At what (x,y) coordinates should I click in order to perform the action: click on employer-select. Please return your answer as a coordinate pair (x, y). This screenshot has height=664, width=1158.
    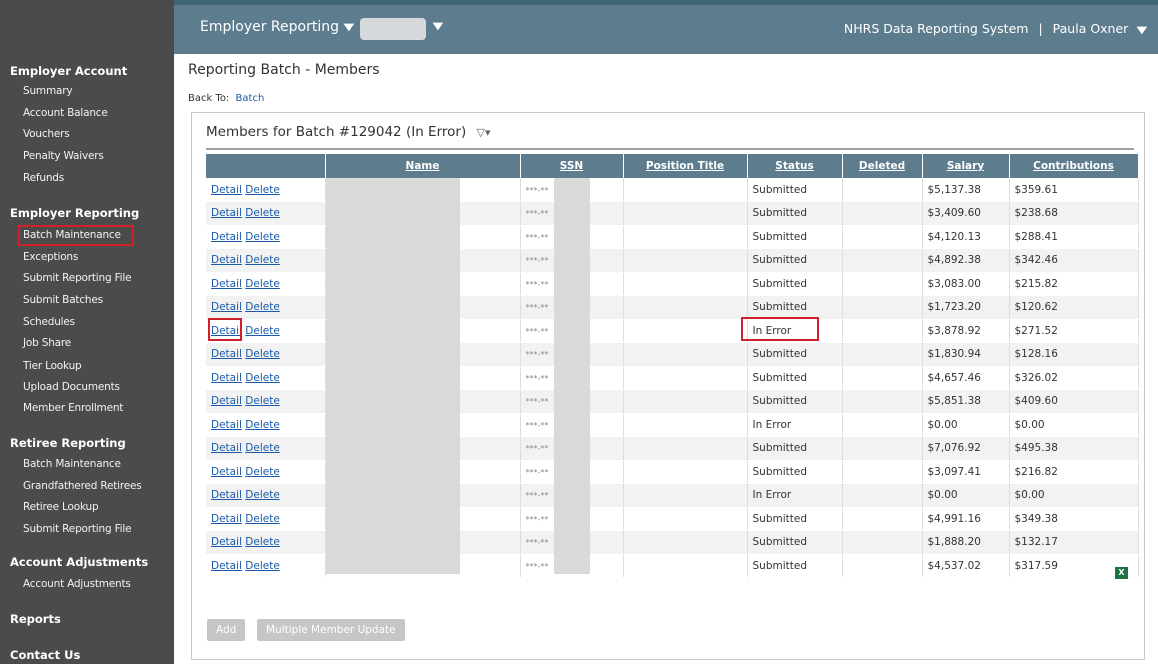
    Looking at the image, I should click on (393, 29).